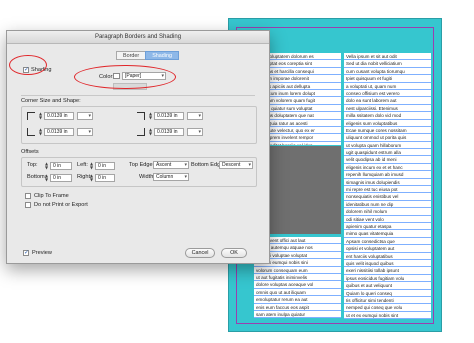  I want to click on text-line: idenitatibus num ne dip, so click(387, 204).